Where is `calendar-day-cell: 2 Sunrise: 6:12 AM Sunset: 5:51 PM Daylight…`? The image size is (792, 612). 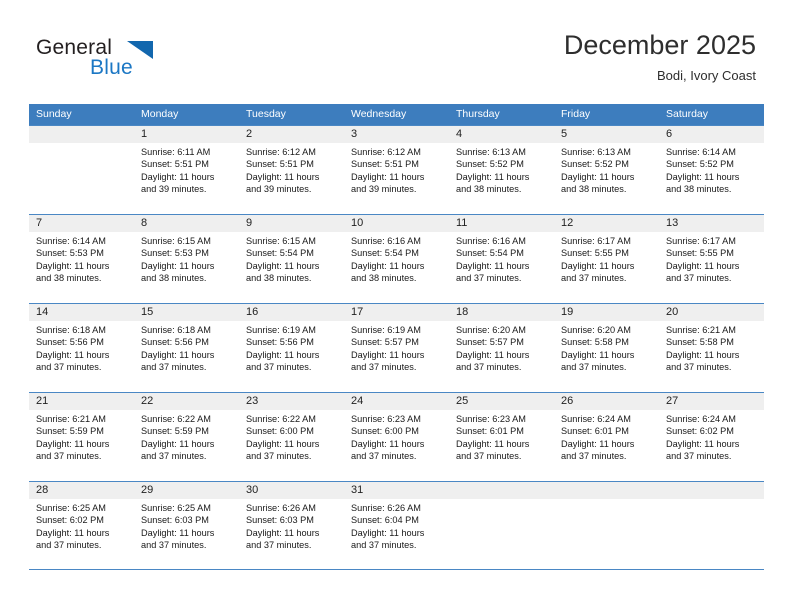
calendar-day-cell: 2 Sunrise: 6:12 AM Sunset: 5:51 PM Daylight… is located at coordinates (291, 170).